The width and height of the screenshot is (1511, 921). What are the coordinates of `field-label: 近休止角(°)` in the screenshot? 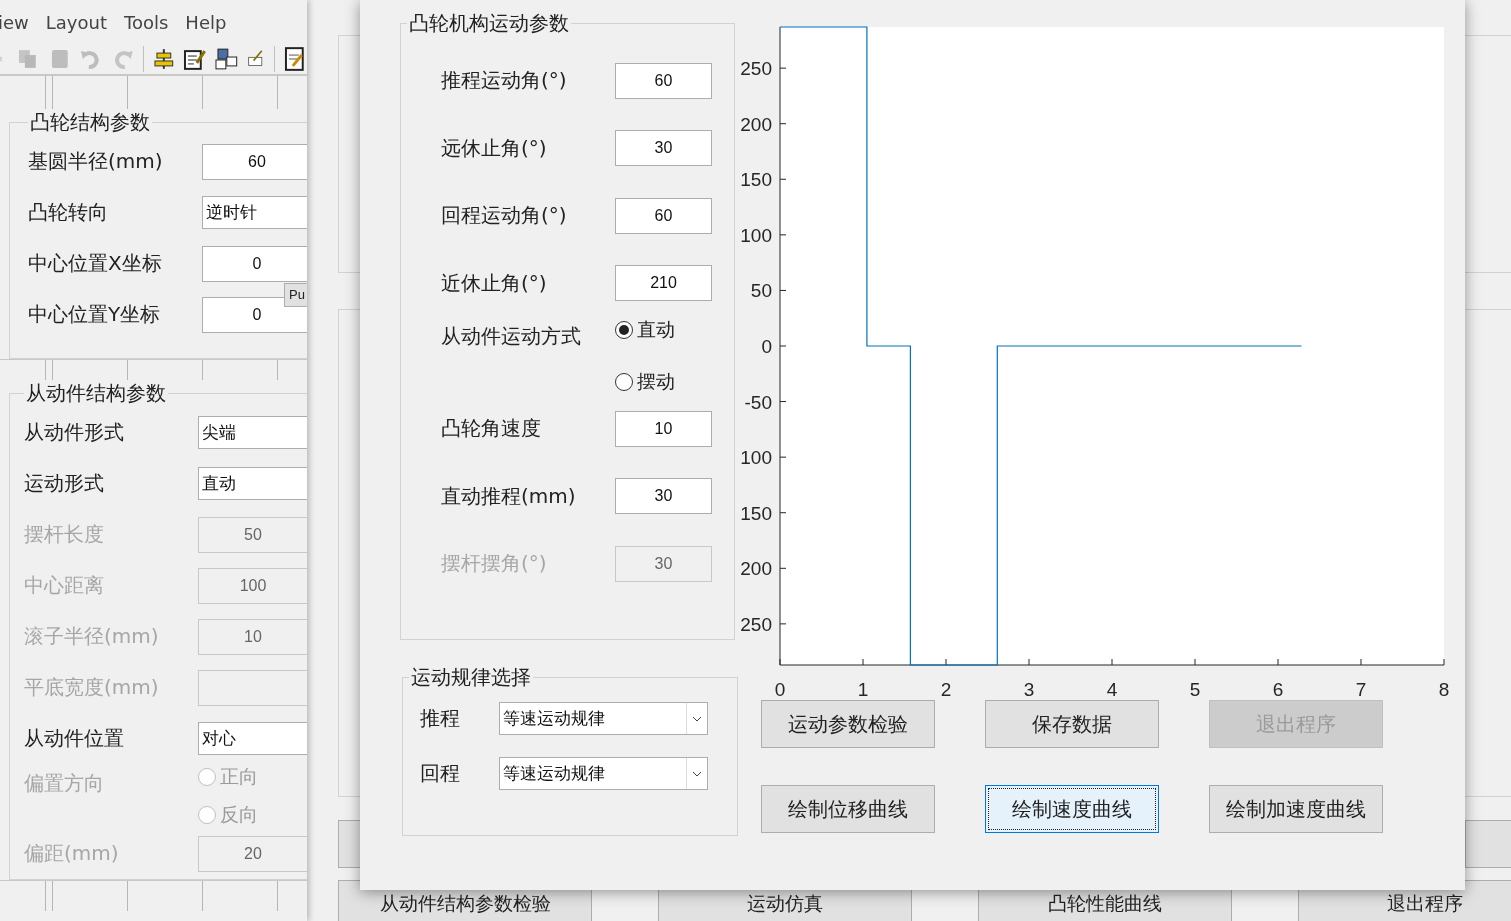 It's located at (494, 283).